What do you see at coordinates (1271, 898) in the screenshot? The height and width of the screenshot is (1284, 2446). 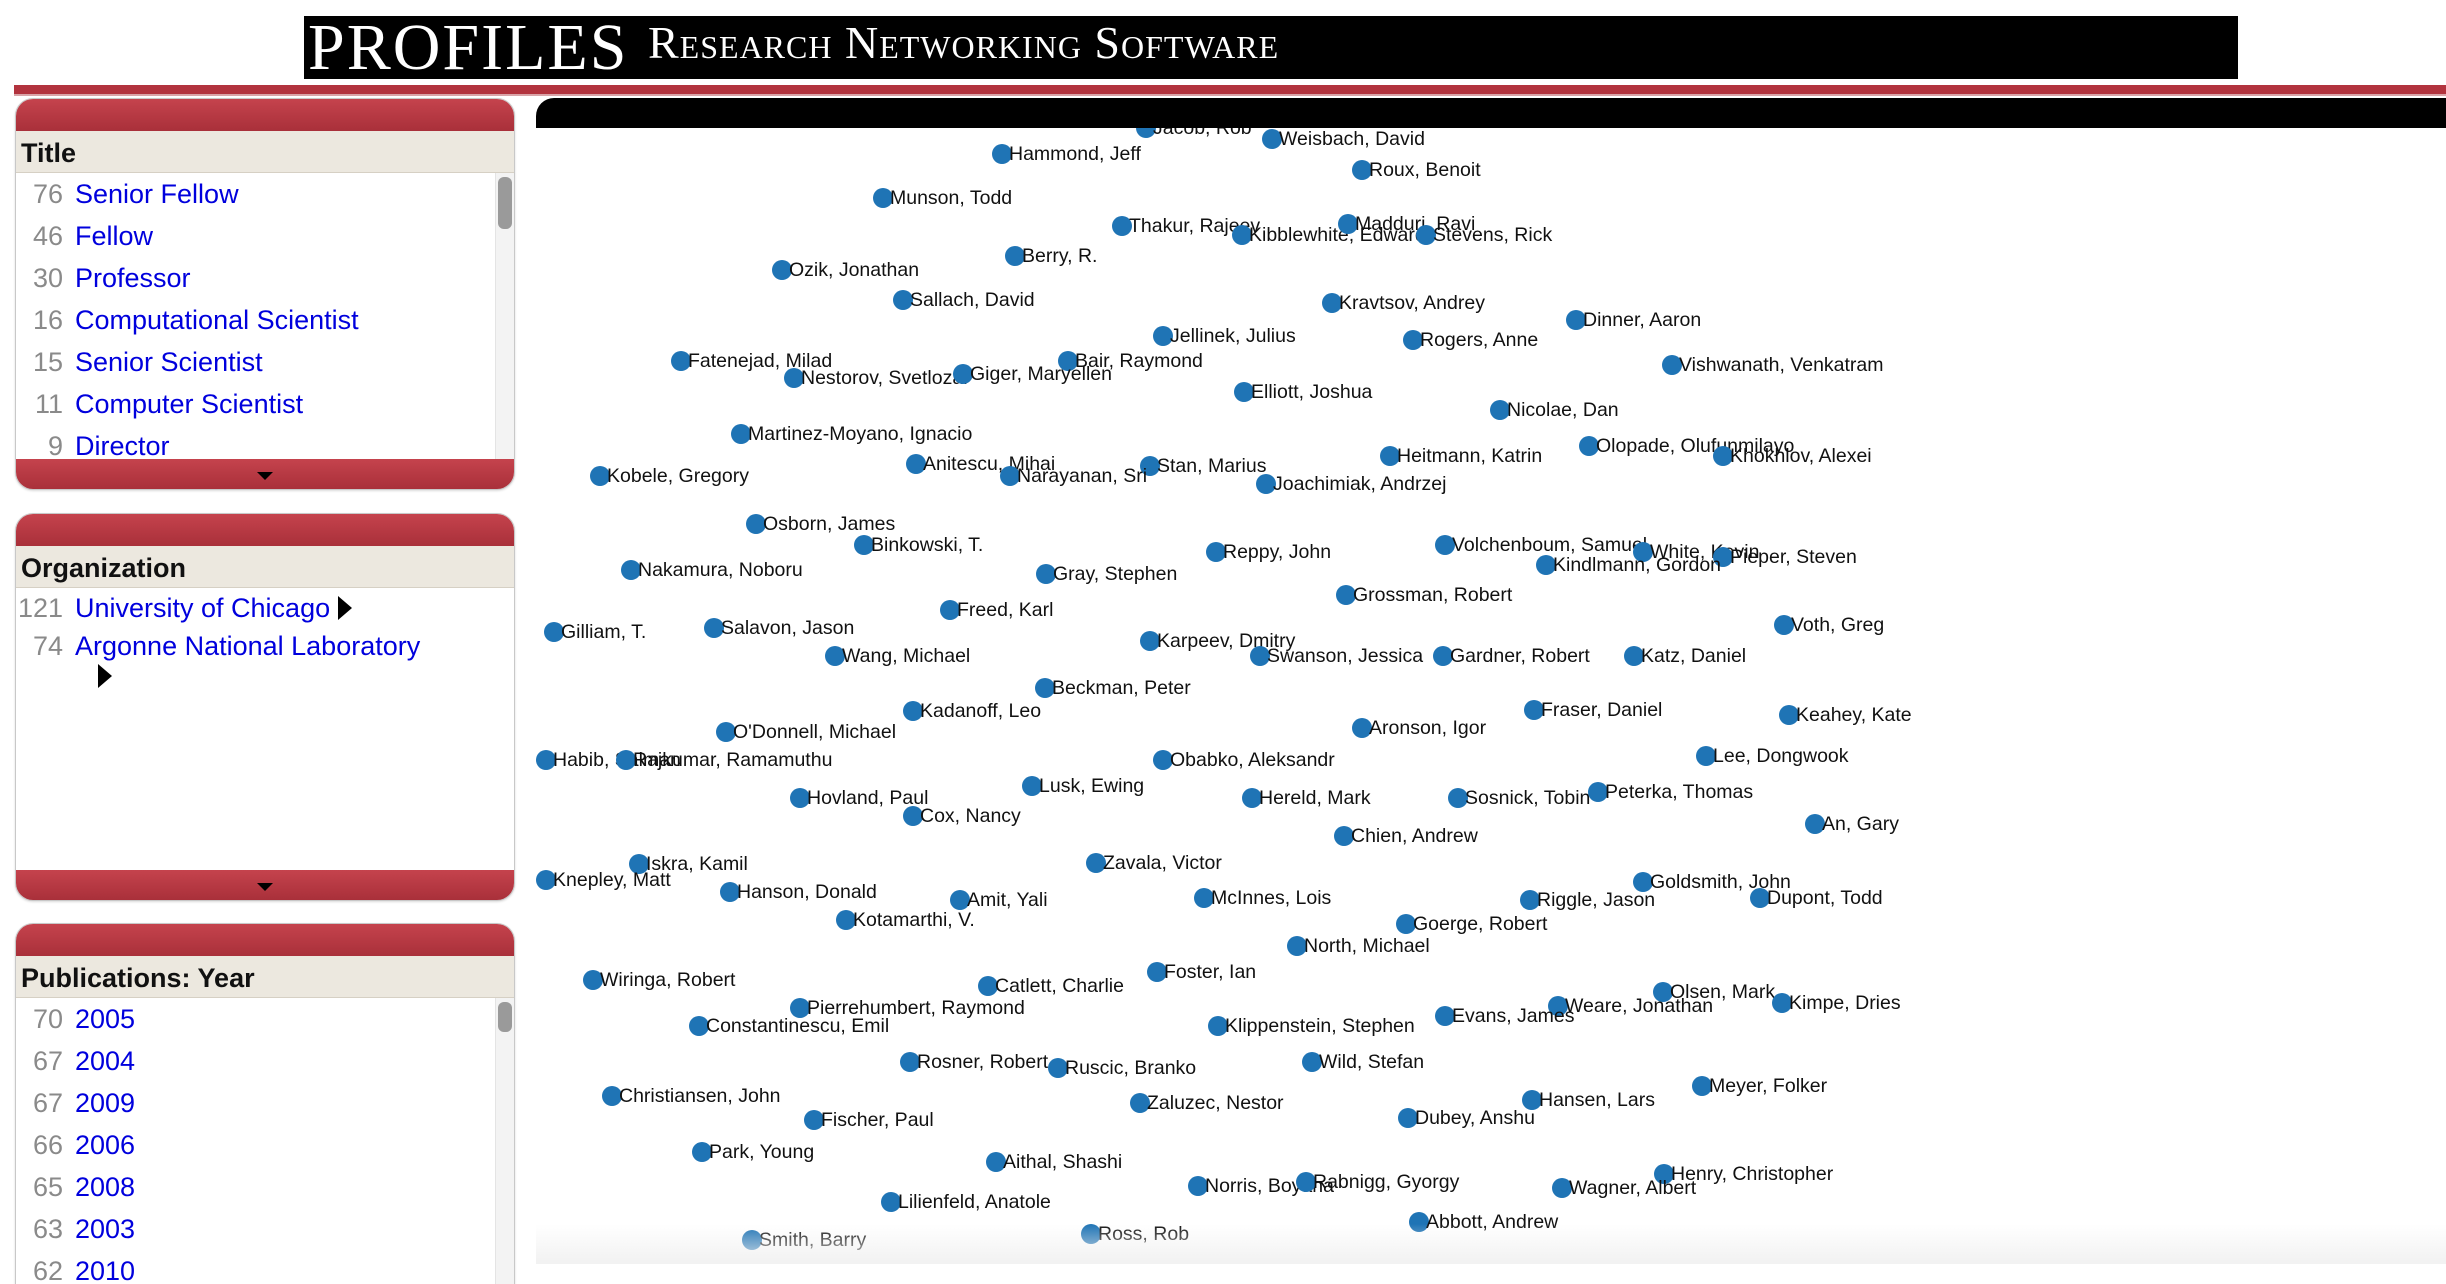 I see `node-label: McInnes, Lois` at bounding box center [1271, 898].